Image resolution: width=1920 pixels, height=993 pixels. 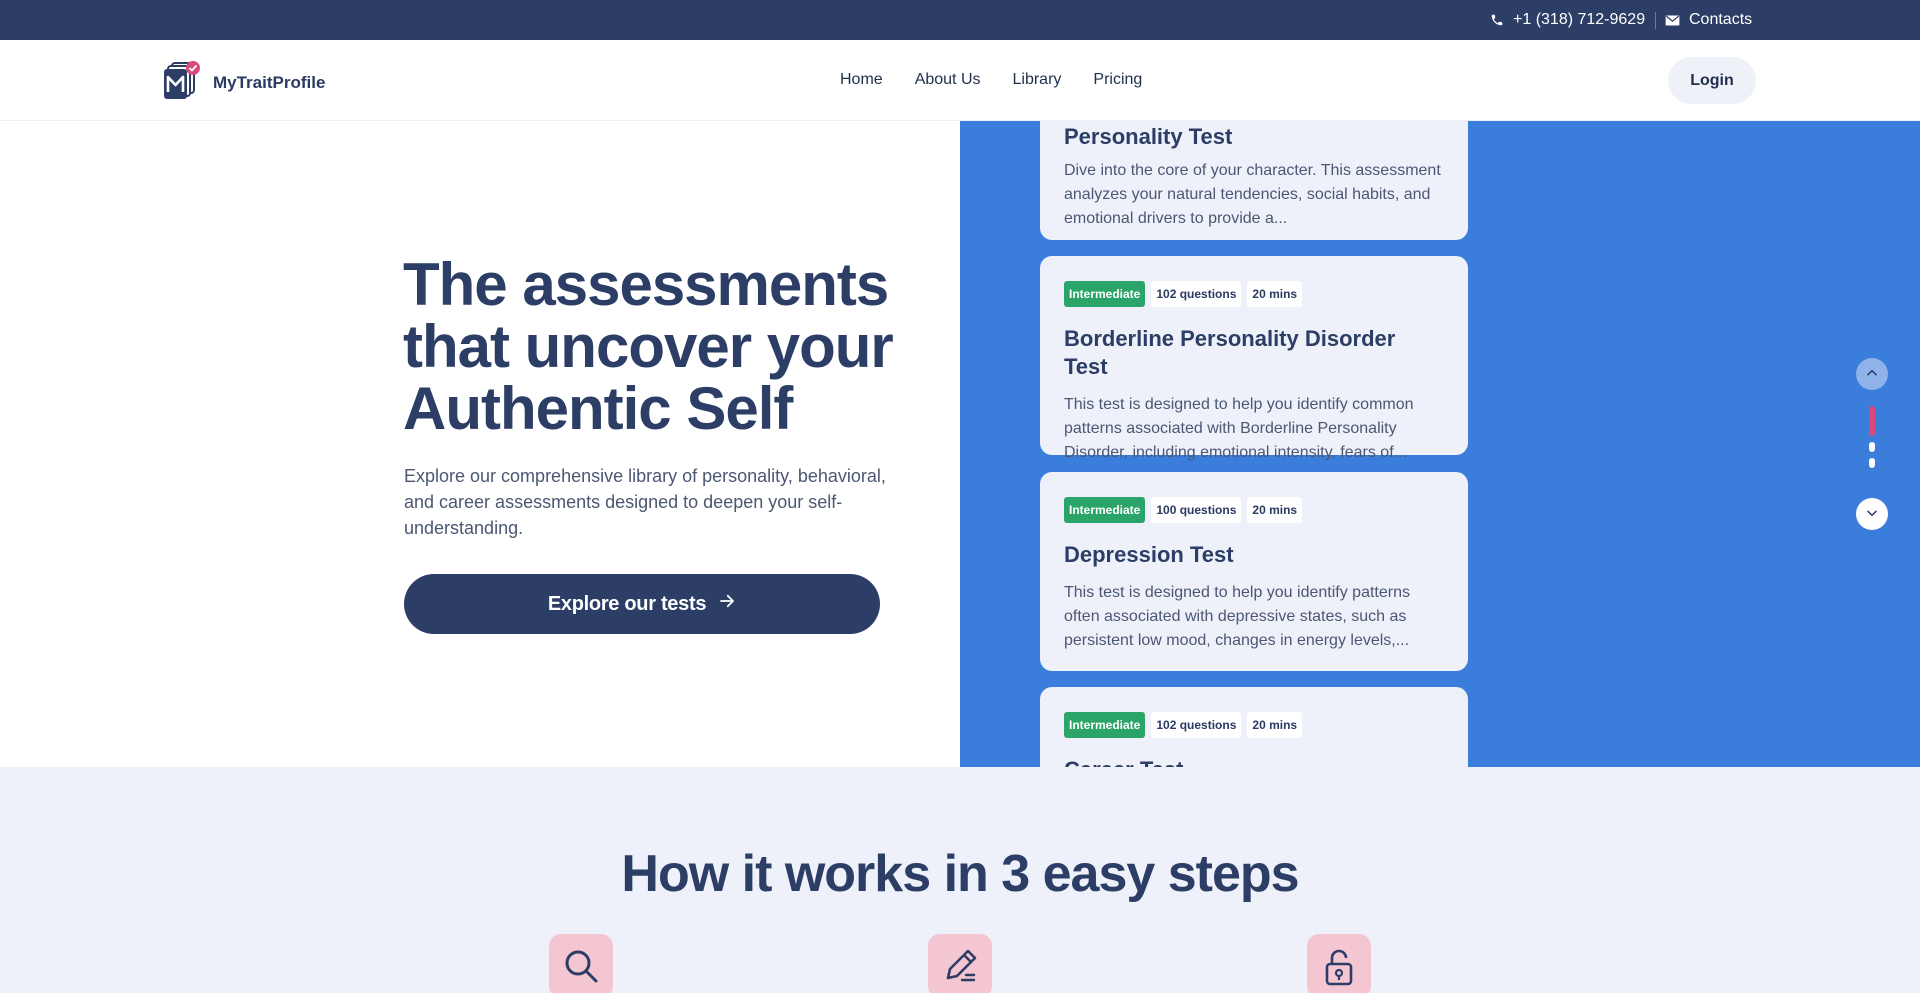 I want to click on explore-tests-button: Explore our tests, so click(x=642, y=604).